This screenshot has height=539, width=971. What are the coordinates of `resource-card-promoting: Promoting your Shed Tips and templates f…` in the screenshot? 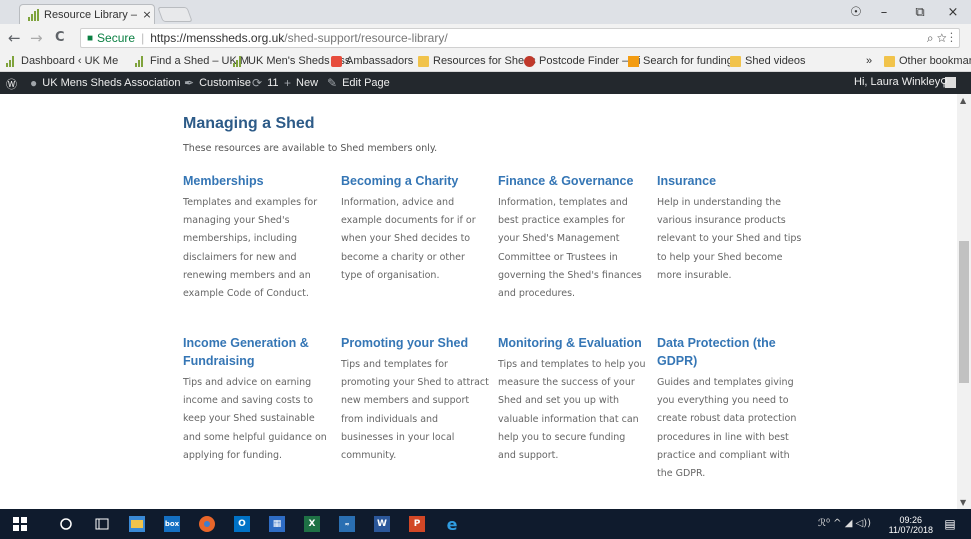 It's located at (415, 399).